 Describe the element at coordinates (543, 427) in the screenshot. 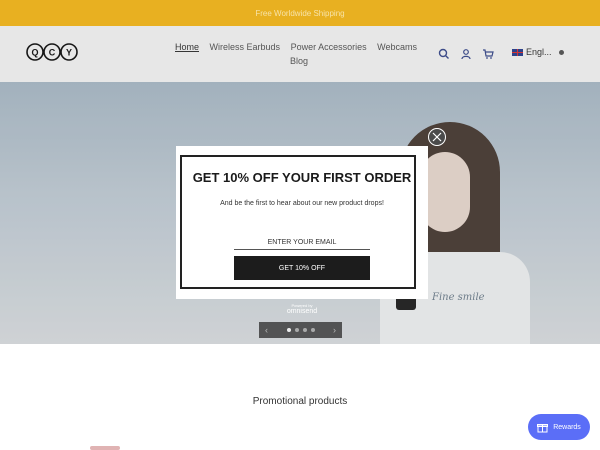

I see `gift-icon` at that location.